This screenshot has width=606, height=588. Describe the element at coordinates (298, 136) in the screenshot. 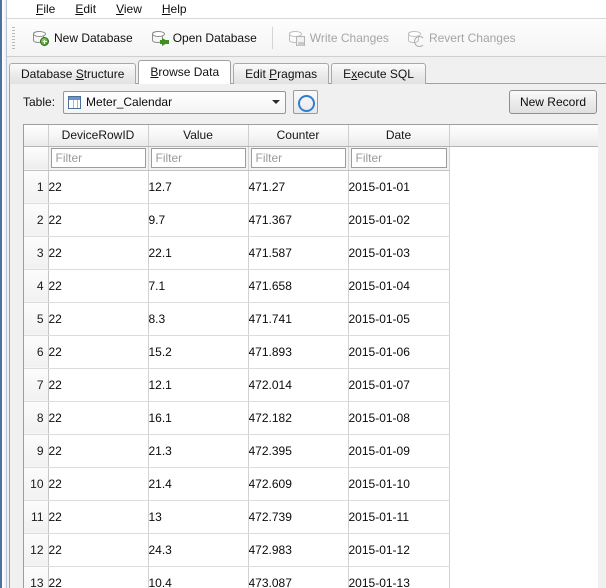

I see `column-header-counter: Counter` at that location.